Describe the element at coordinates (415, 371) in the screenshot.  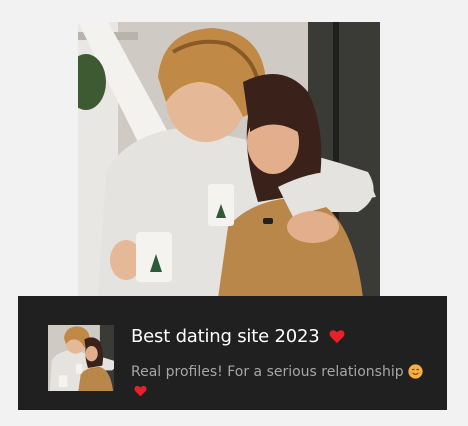
I see `smiling-face-icon` at that location.